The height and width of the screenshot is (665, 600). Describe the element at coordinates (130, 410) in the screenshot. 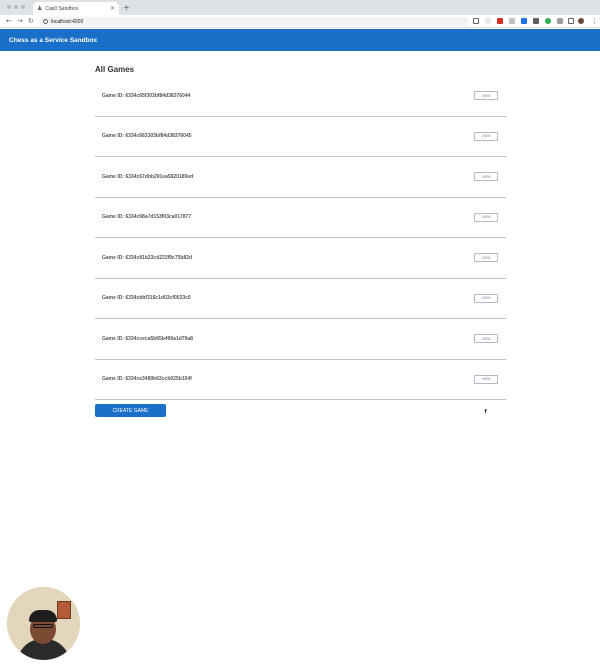

I see `create-game-button: CREATE GAME` at that location.